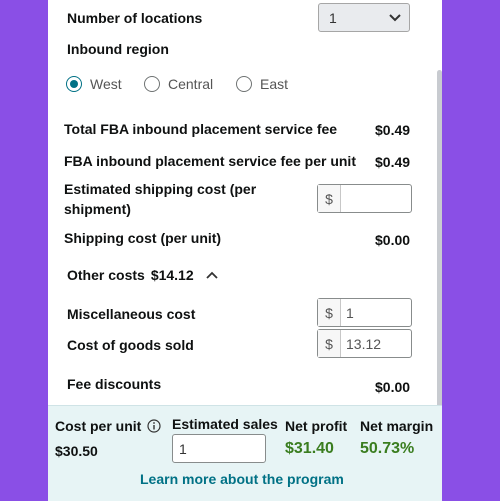  What do you see at coordinates (395, 18) in the screenshot?
I see `chevron-down-icon` at bounding box center [395, 18].